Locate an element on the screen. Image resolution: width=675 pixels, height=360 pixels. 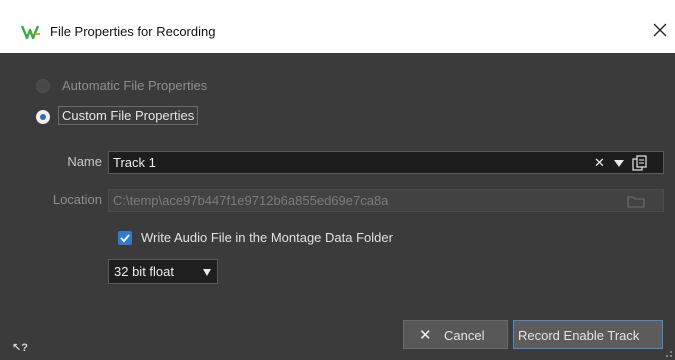
location-value: C:\temp\ace97b447f1e9712b6a855ed69e7ca8a is located at coordinates (251, 200).